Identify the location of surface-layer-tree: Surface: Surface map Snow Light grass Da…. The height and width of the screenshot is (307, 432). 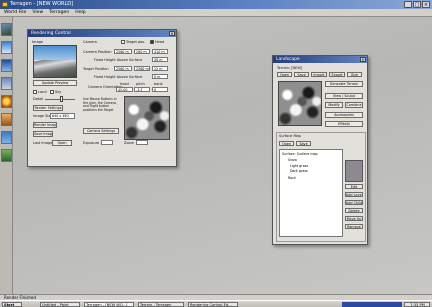
(311, 193).